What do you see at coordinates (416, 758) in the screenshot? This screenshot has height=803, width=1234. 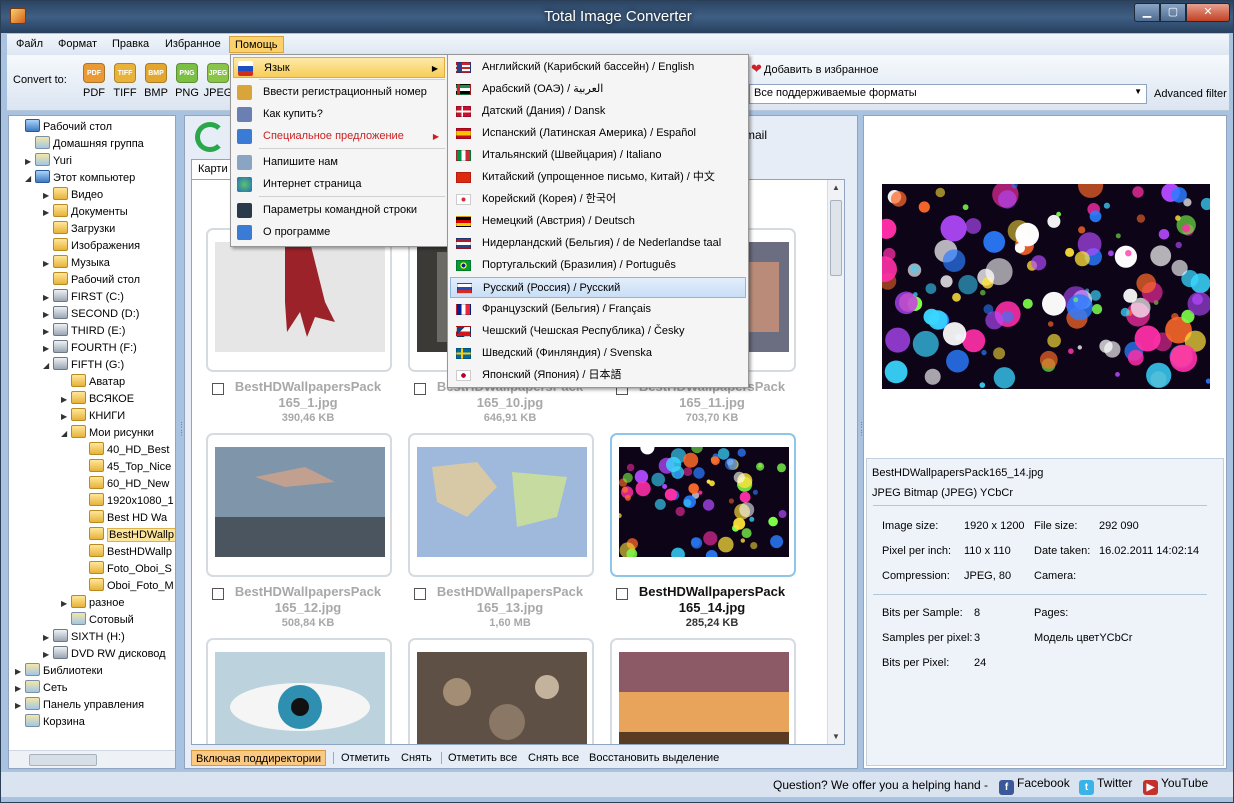 I see `uncheck-button: Снять` at bounding box center [416, 758].